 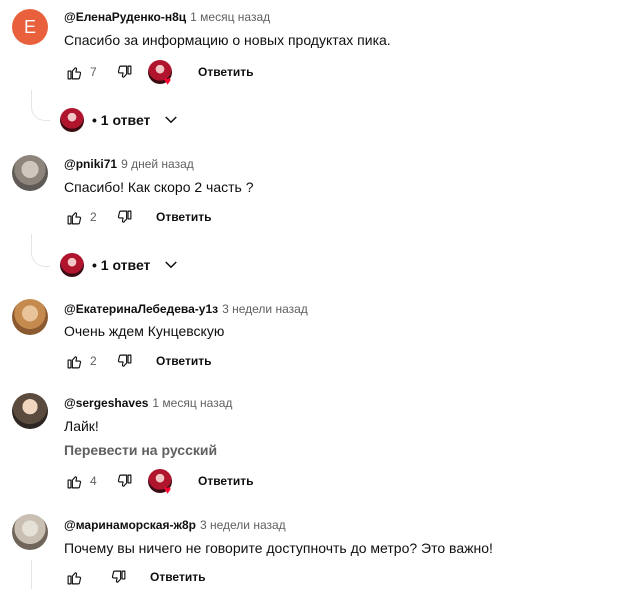 What do you see at coordinates (157, 164) in the screenshot?
I see `timestamp: 9 дней назад` at bounding box center [157, 164].